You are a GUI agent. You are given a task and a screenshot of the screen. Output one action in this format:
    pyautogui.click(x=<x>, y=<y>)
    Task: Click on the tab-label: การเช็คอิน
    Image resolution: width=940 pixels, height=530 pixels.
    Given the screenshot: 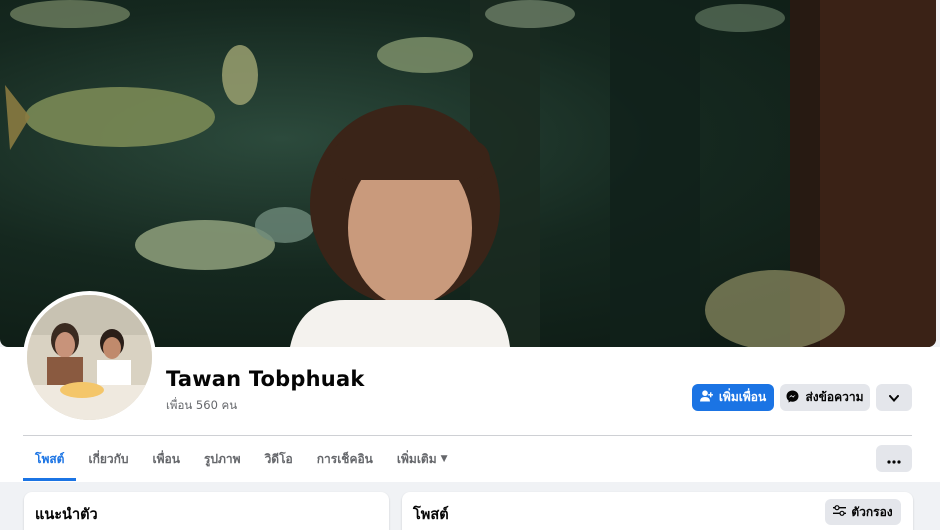 What is the action you would take?
    pyautogui.click(x=344, y=458)
    